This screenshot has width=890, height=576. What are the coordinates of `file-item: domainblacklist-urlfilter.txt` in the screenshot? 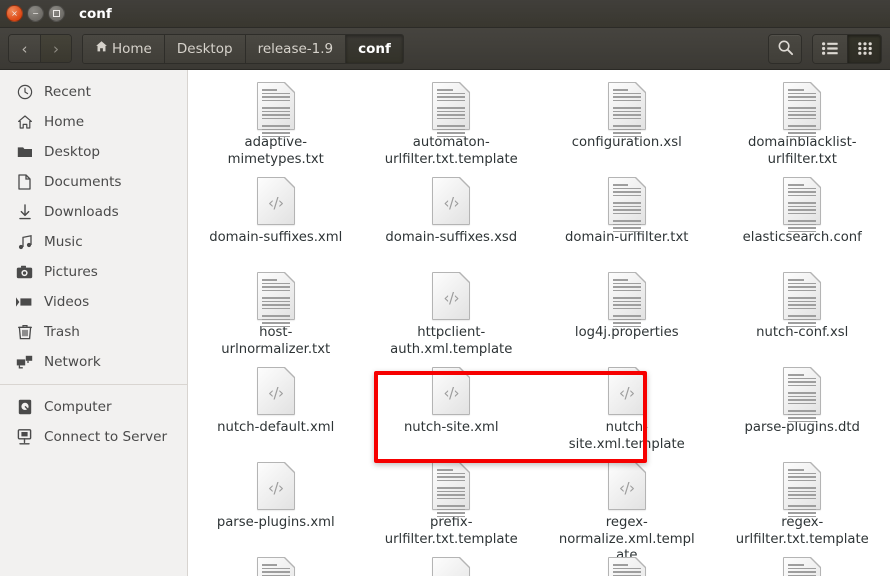 It's located at (802, 125).